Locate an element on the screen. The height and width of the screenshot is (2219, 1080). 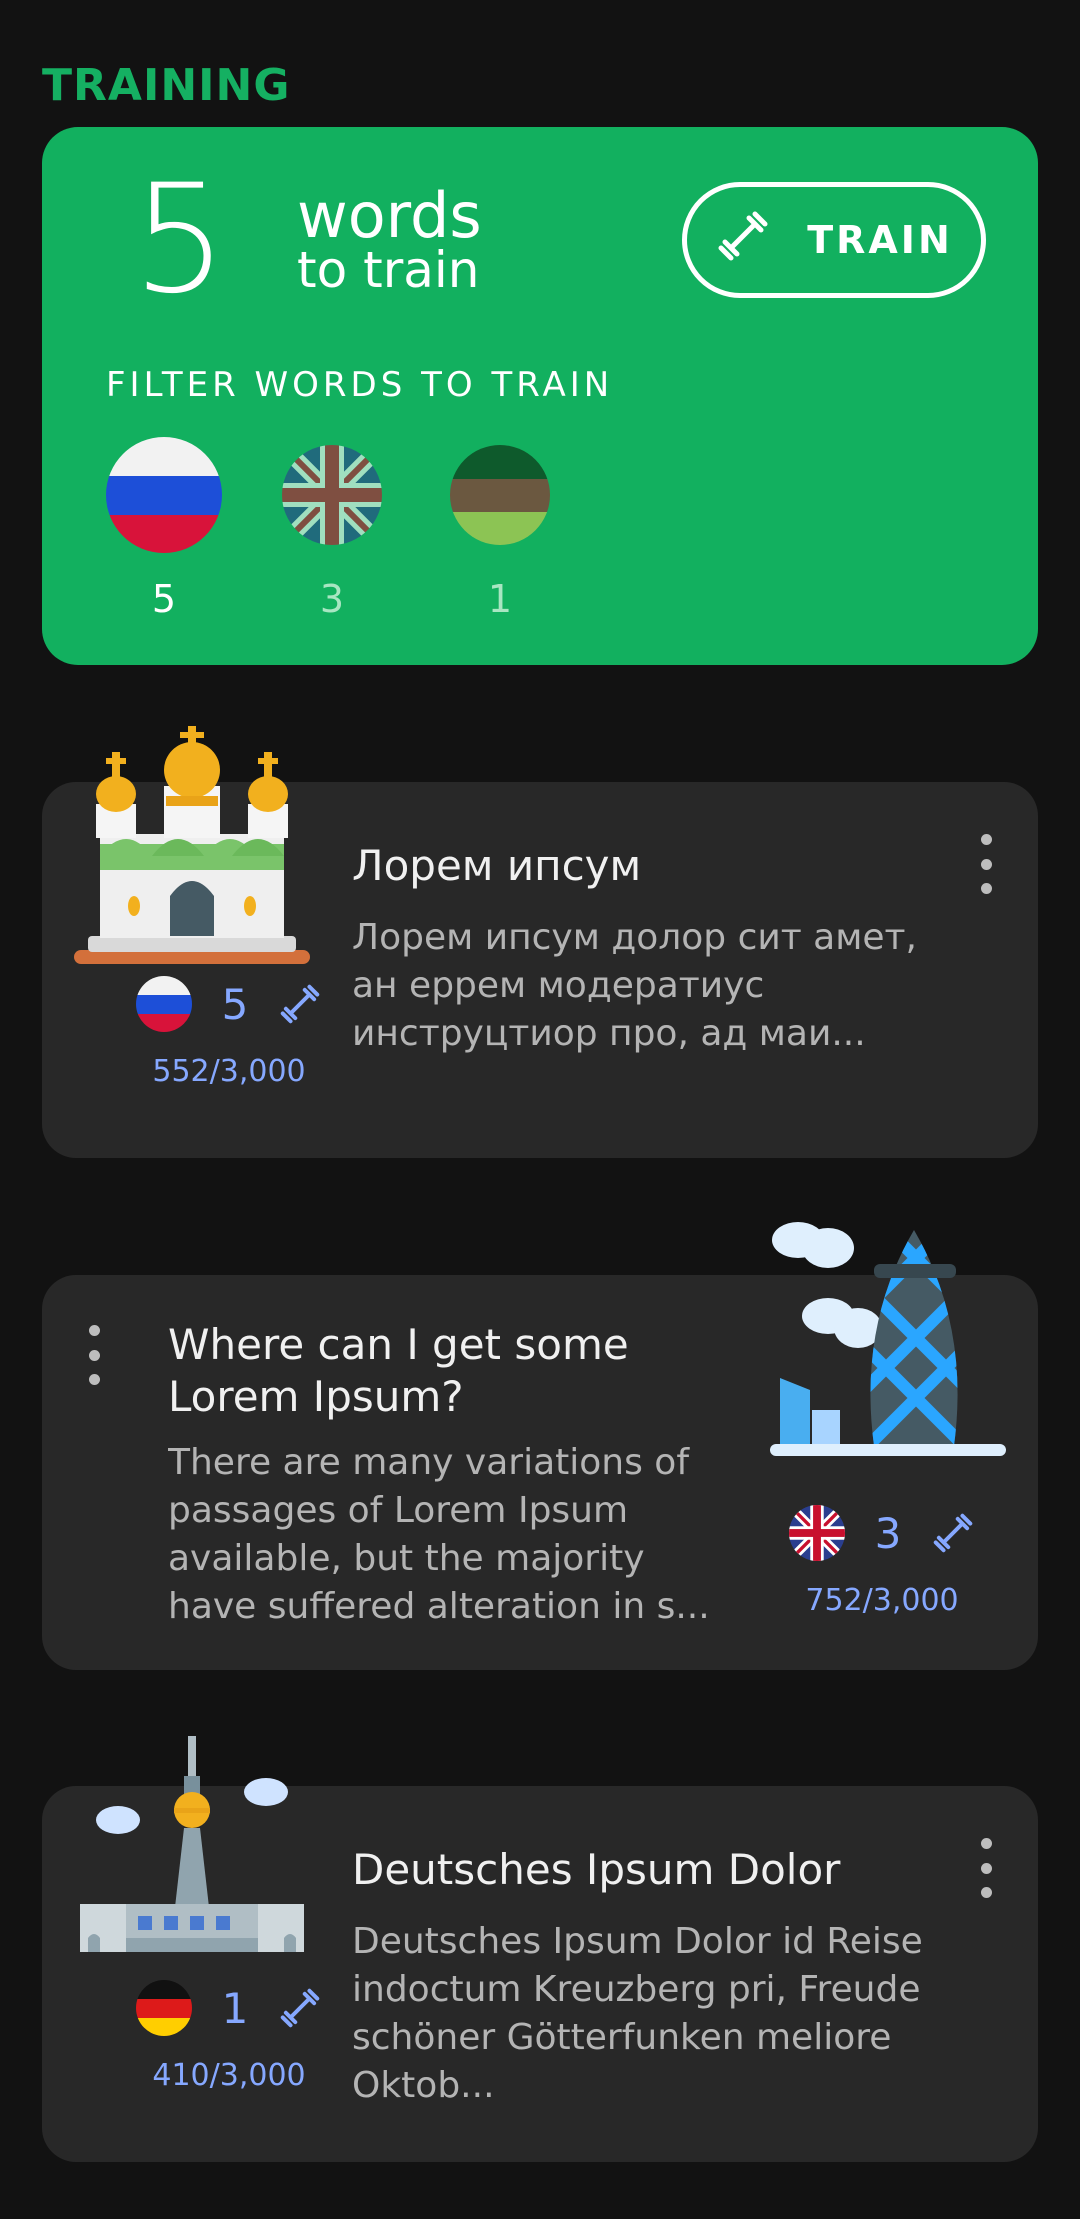
germany-flag-icon is located at coordinates (163, 2008).